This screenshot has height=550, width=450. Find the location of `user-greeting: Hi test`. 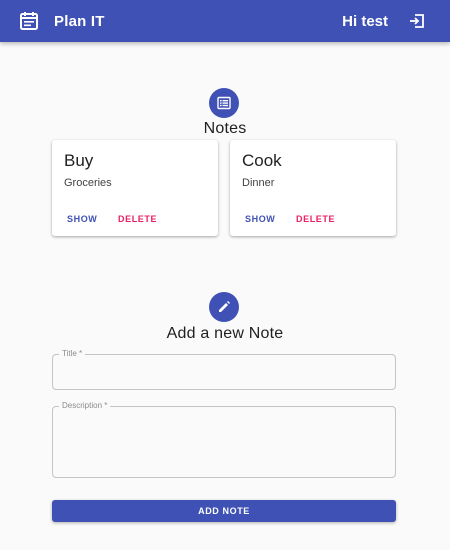

user-greeting: Hi test is located at coordinates (365, 21).